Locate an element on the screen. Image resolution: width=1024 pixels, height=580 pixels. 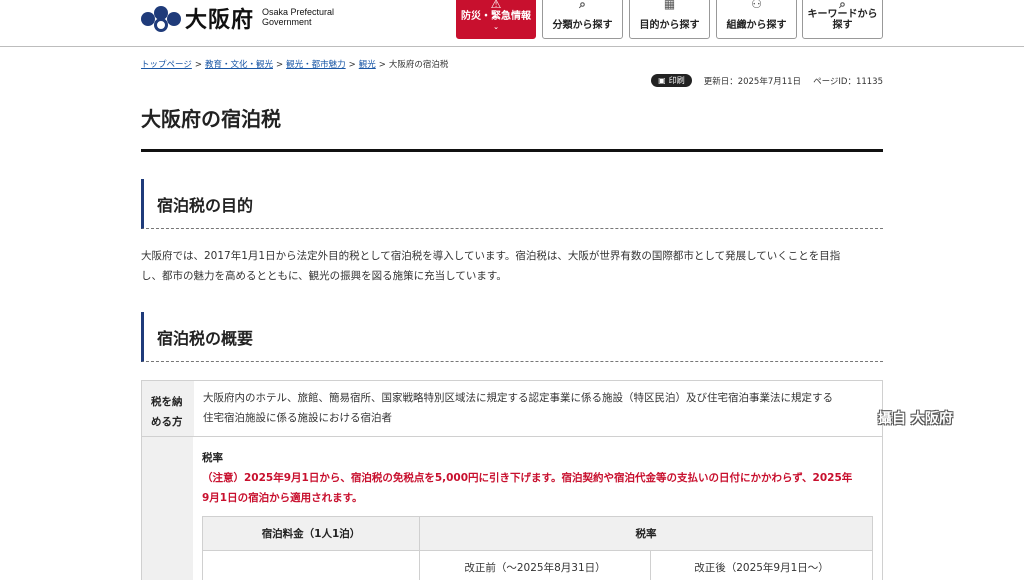
page-meta: ▣ 印刷 更新日：2025年7月11日 ページID：11135 is located at coordinates (767, 80).